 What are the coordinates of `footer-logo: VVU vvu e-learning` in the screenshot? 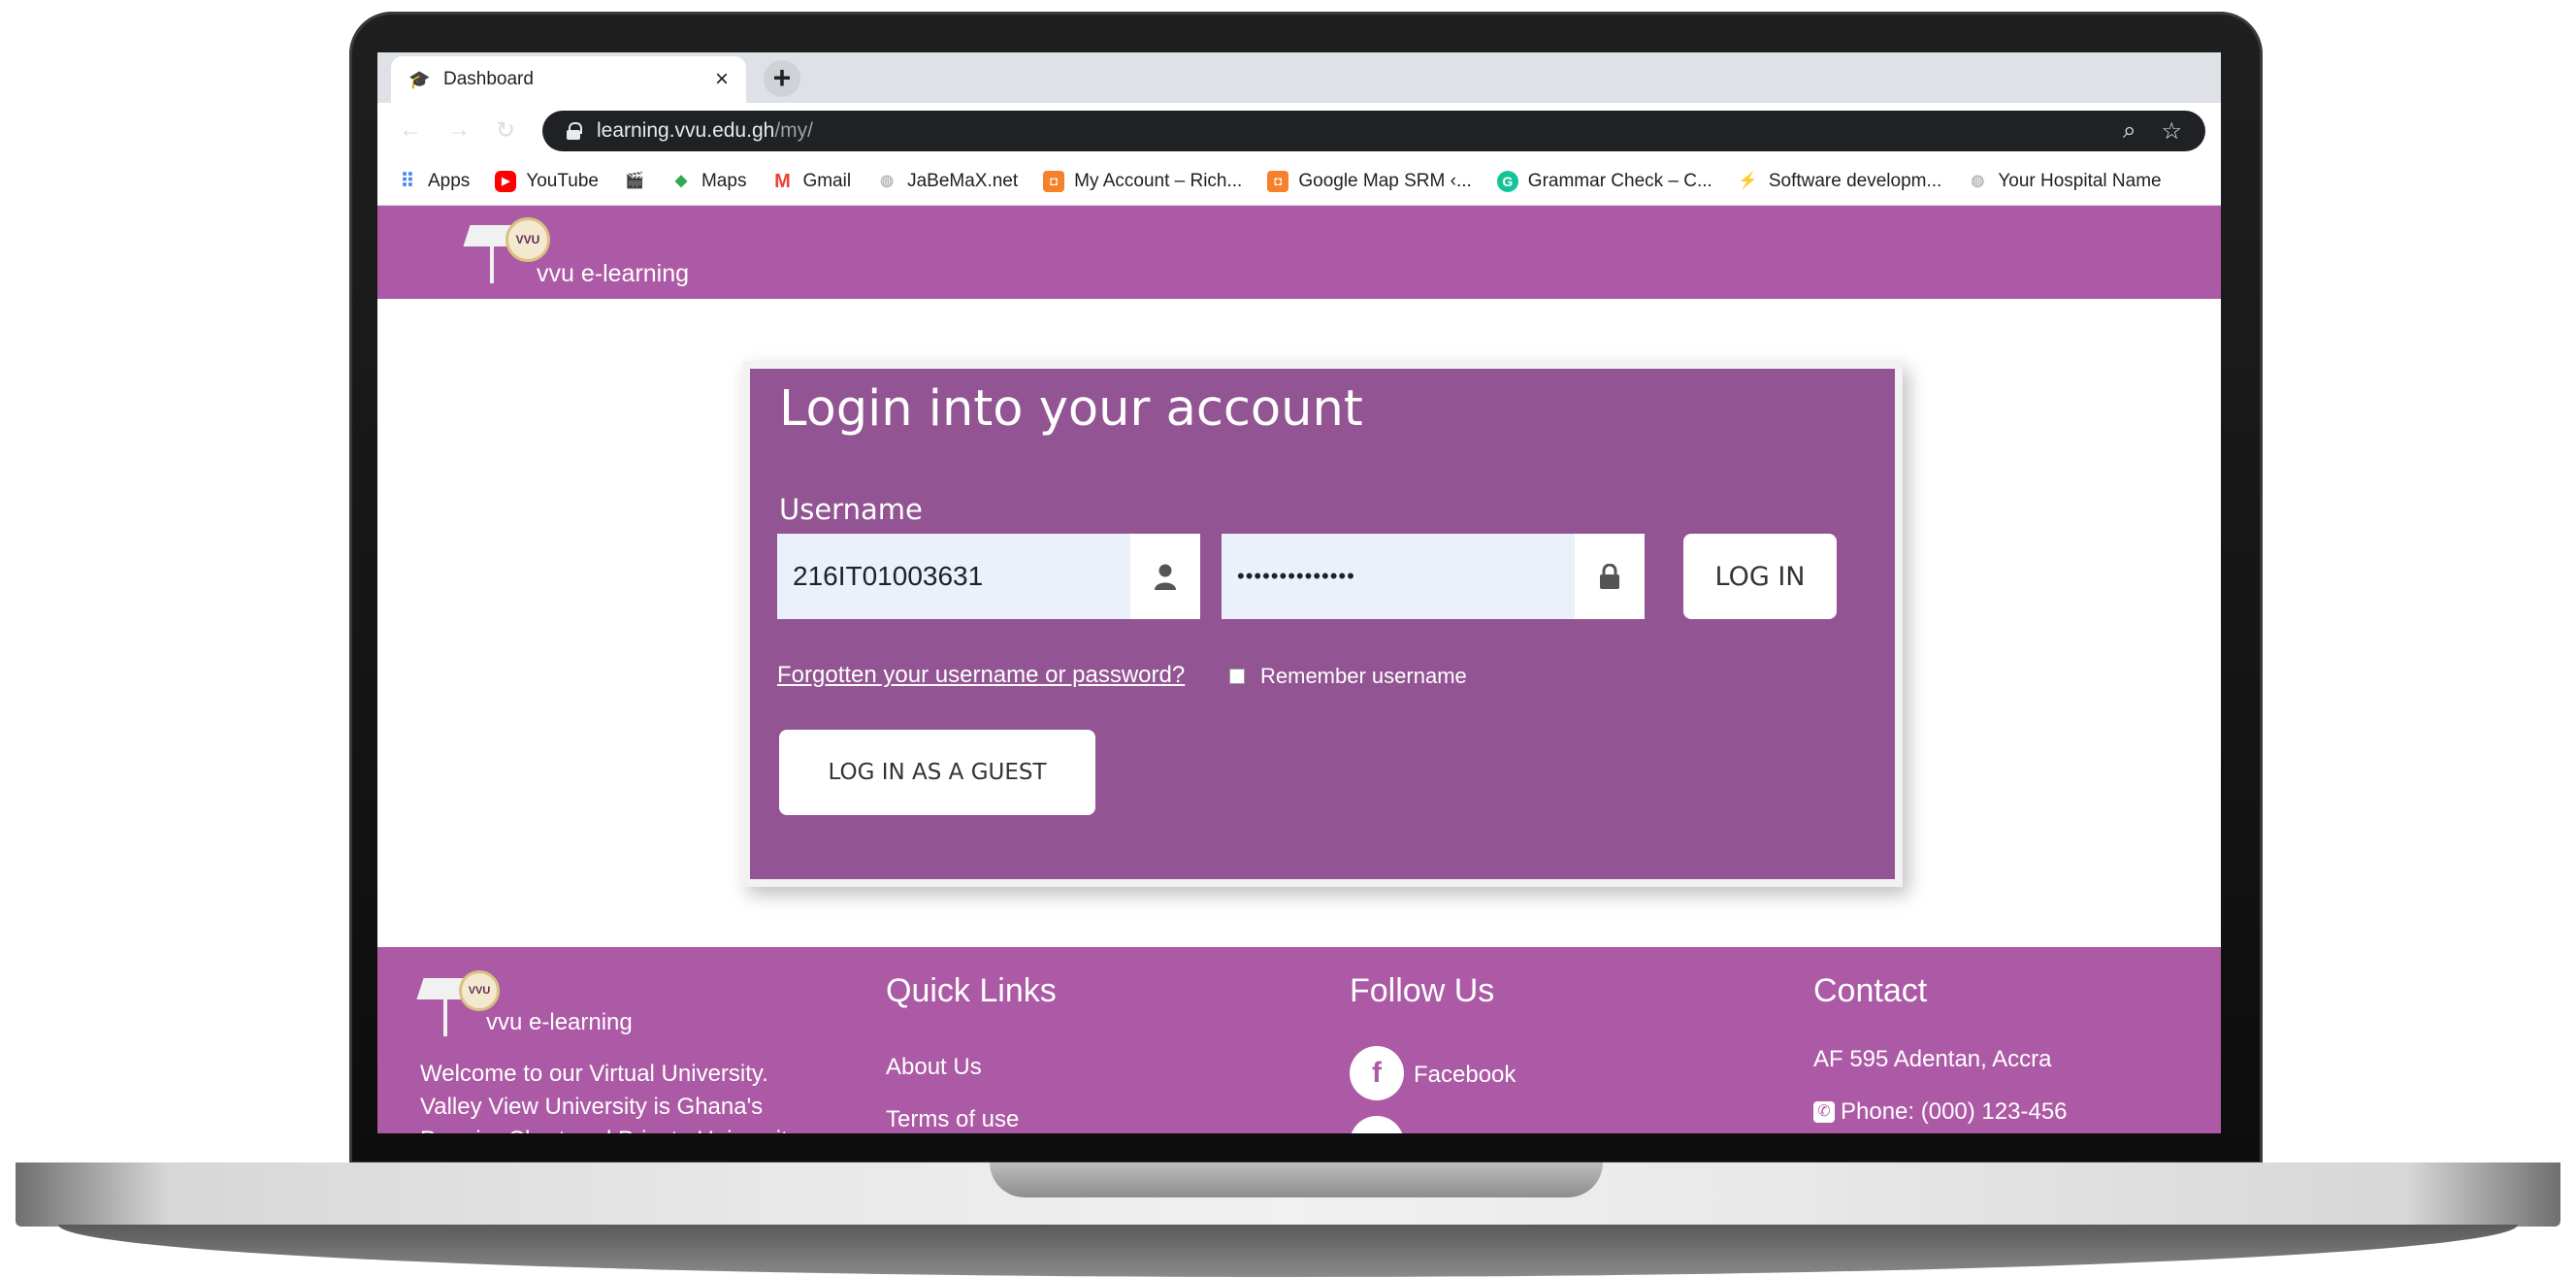 It's located at (535, 1004).